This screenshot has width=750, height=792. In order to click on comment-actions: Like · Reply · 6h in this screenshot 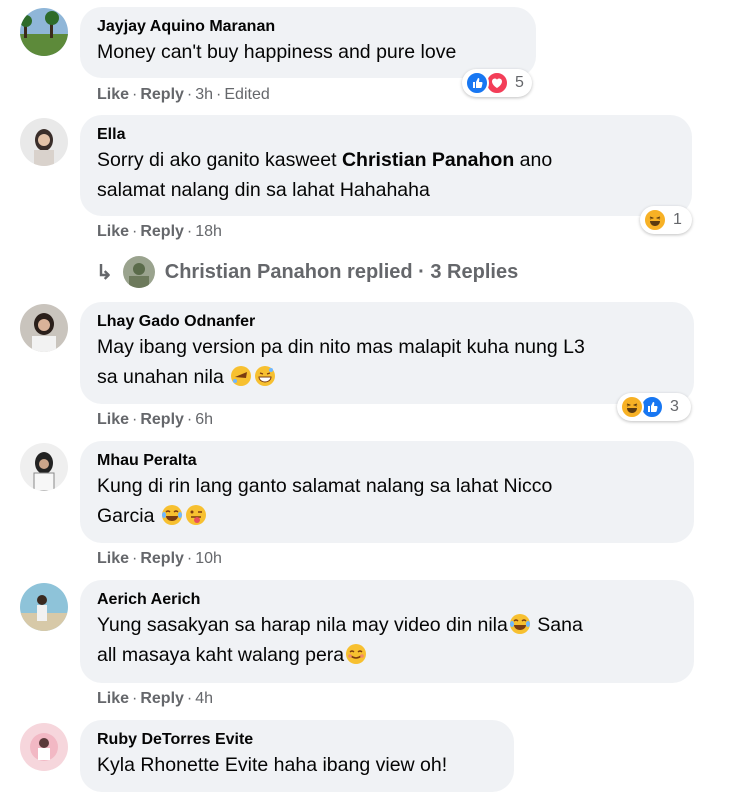, I will do `click(155, 419)`.